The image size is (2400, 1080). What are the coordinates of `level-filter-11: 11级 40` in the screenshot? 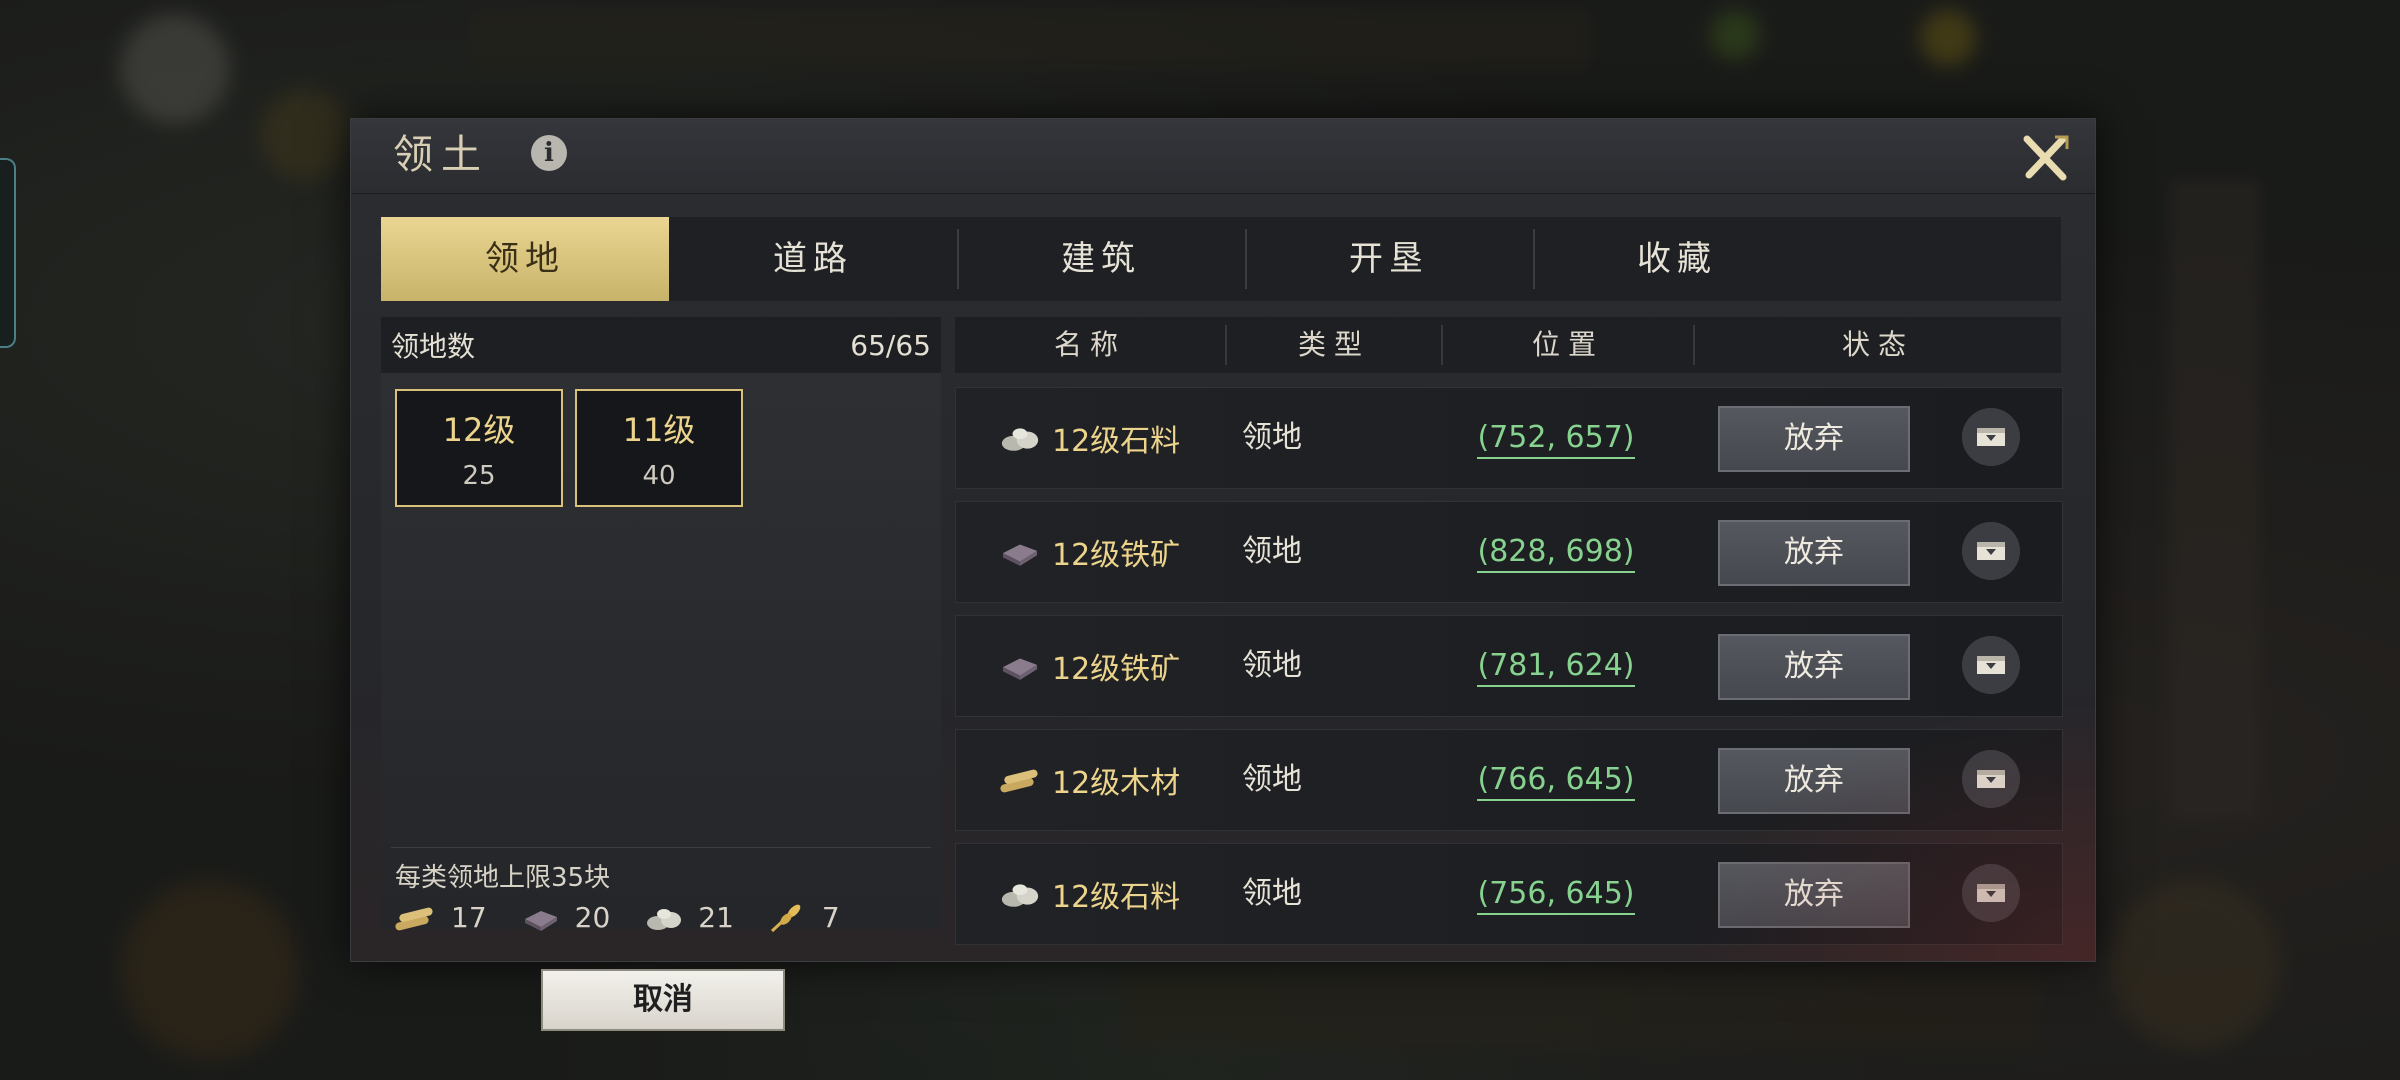 It's located at (659, 448).